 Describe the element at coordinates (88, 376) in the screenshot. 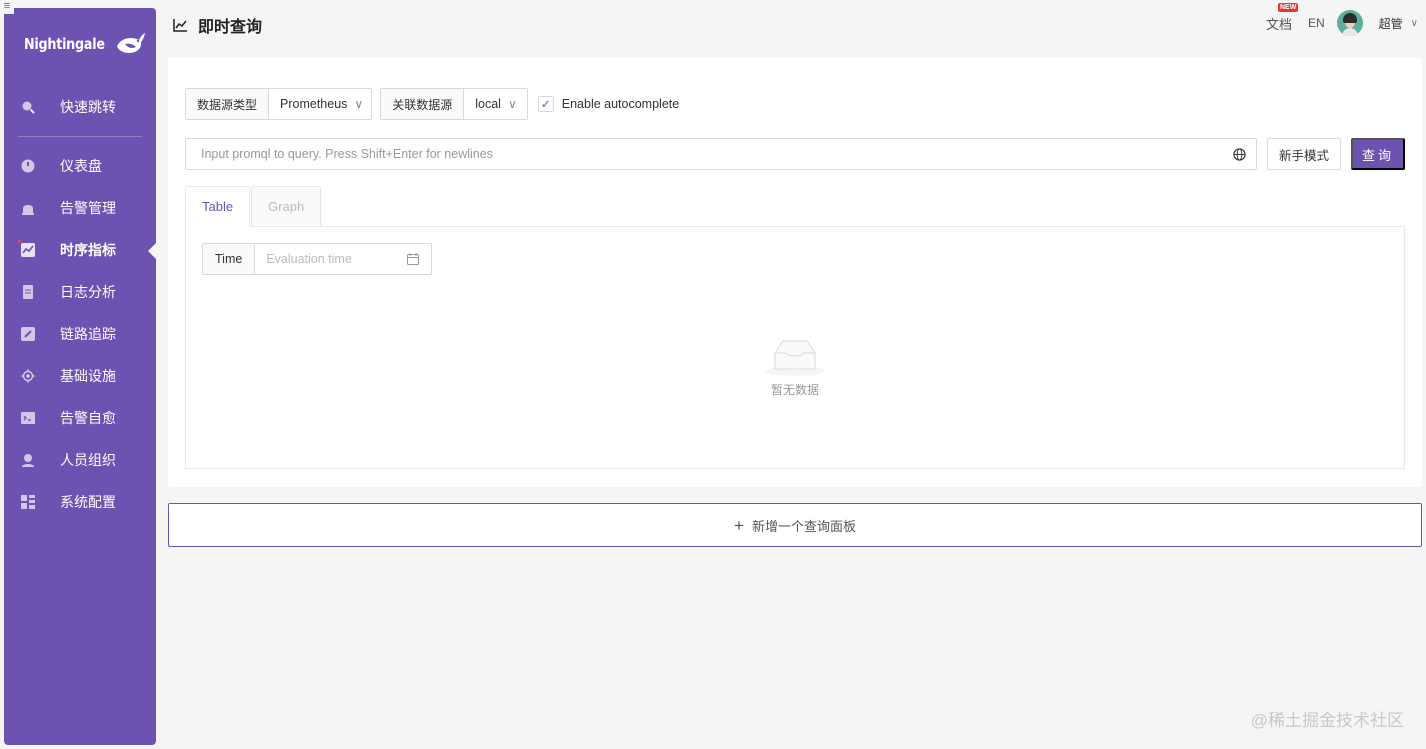

I see `sidebar-item-label: 基础设施` at that location.